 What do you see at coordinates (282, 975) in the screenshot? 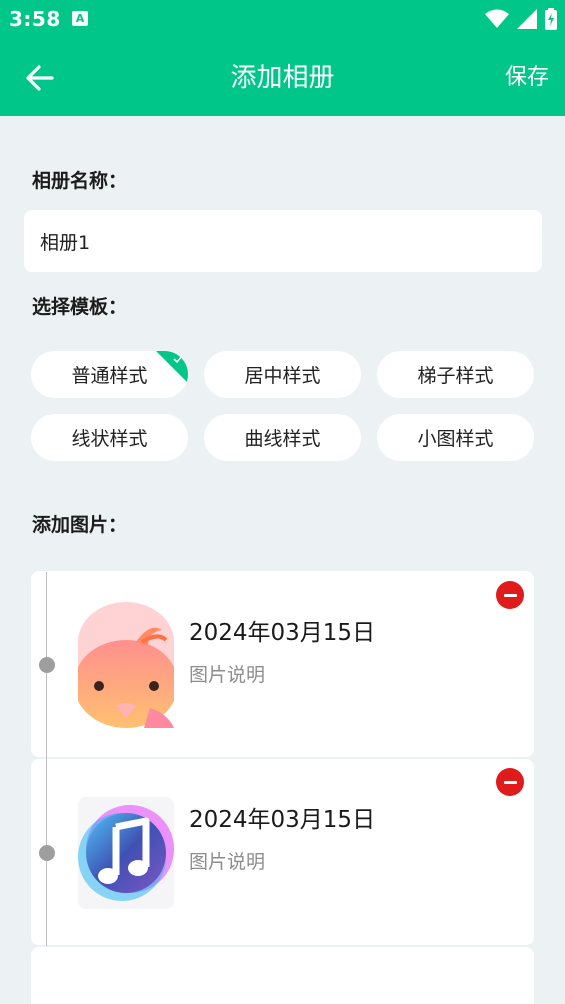
I see `photo-item-card` at bounding box center [282, 975].